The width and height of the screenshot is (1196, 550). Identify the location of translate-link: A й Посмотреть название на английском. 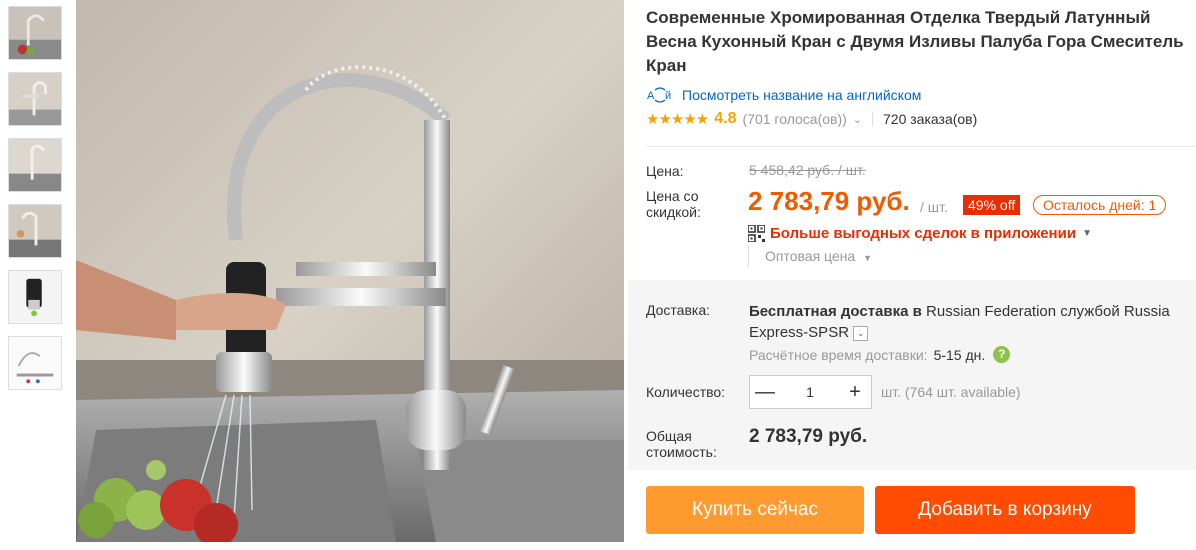
(921, 95).